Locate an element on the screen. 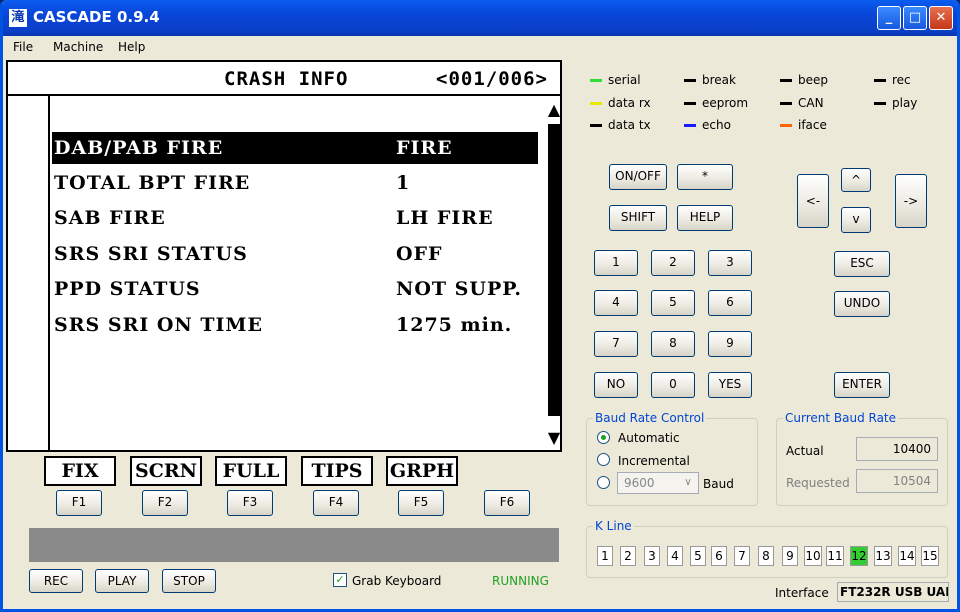 This screenshot has width=960, height=612. lcd-row: TOTAL BPT FIRE 1 is located at coordinates (295, 183).